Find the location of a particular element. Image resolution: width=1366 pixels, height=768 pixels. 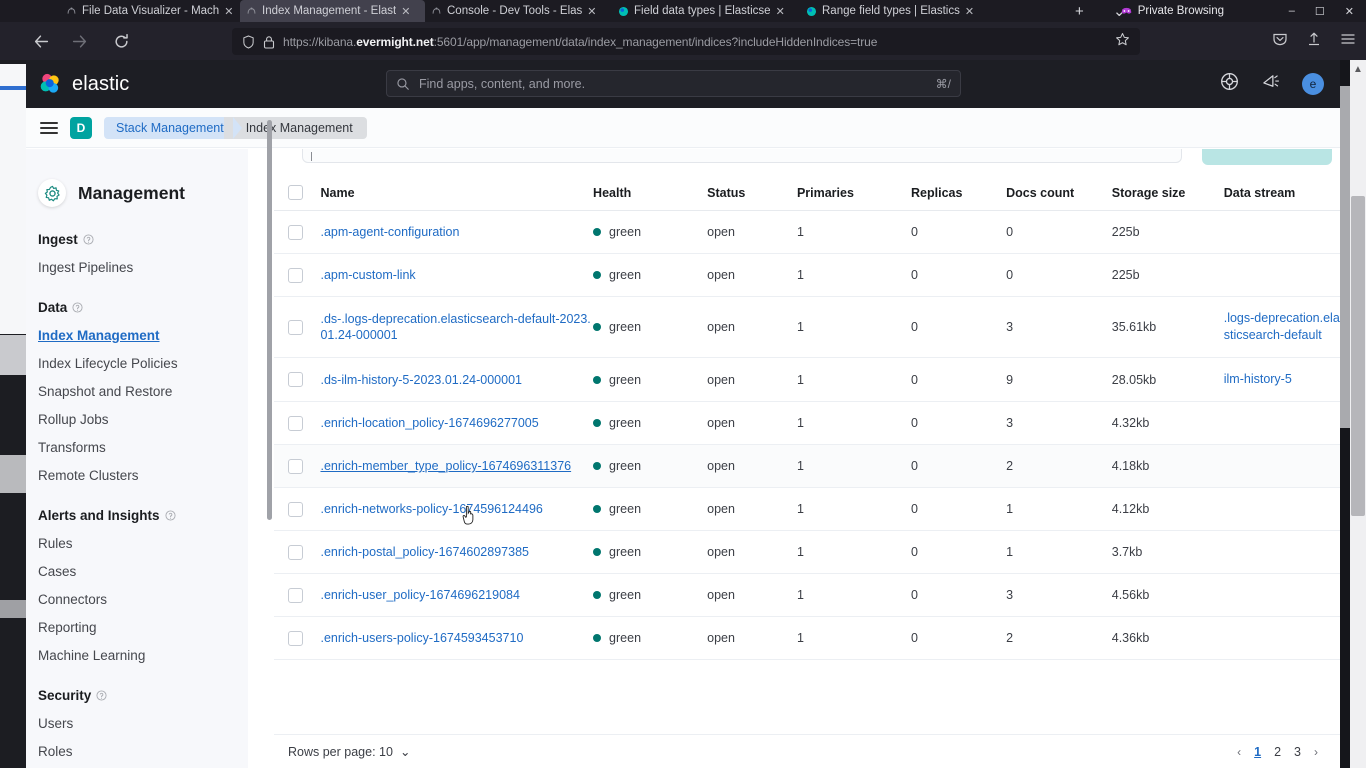

column-header-primaries: Primaries is located at coordinates (854, 194).